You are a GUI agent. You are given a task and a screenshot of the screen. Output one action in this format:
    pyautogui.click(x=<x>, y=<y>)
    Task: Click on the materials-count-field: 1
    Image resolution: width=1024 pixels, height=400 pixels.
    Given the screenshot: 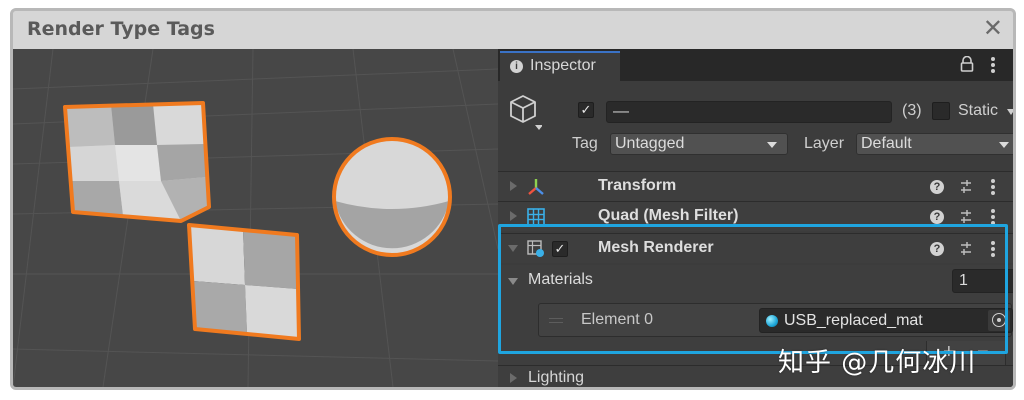 What is the action you would take?
    pyautogui.click(x=982, y=281)
    